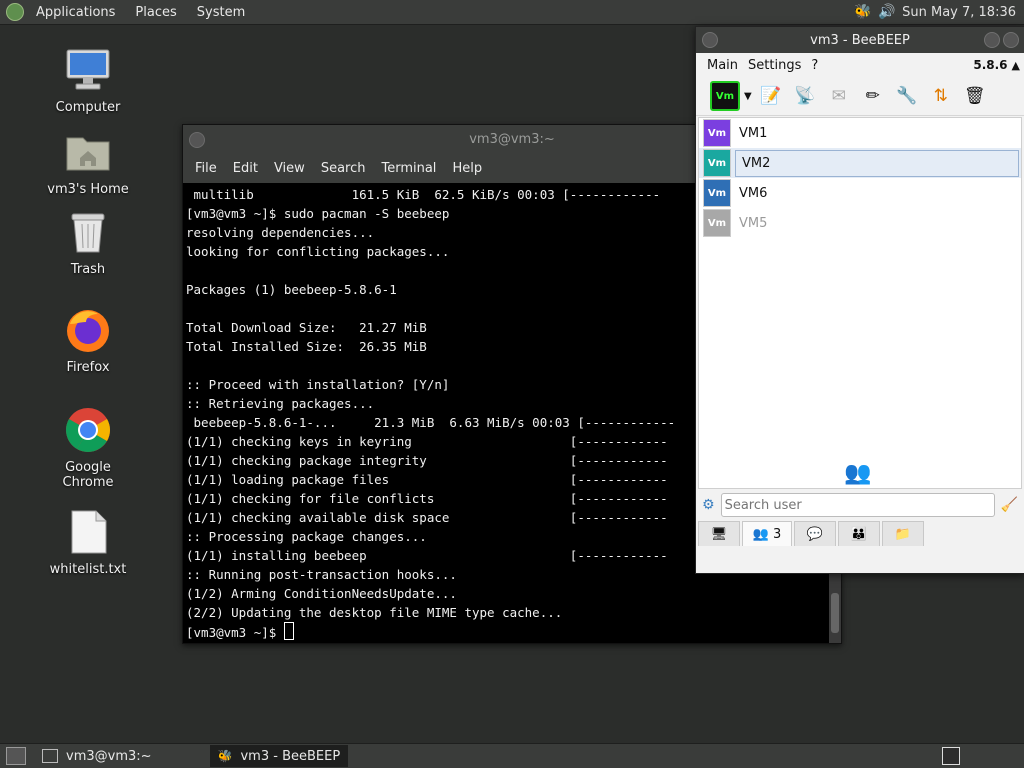 The height and width of the screenshot is (768, 1024). What do you see at coordinates (467, 168) in the screenshot?
I see `terminal-menu-help: Help` at bounding box center [467, 168].